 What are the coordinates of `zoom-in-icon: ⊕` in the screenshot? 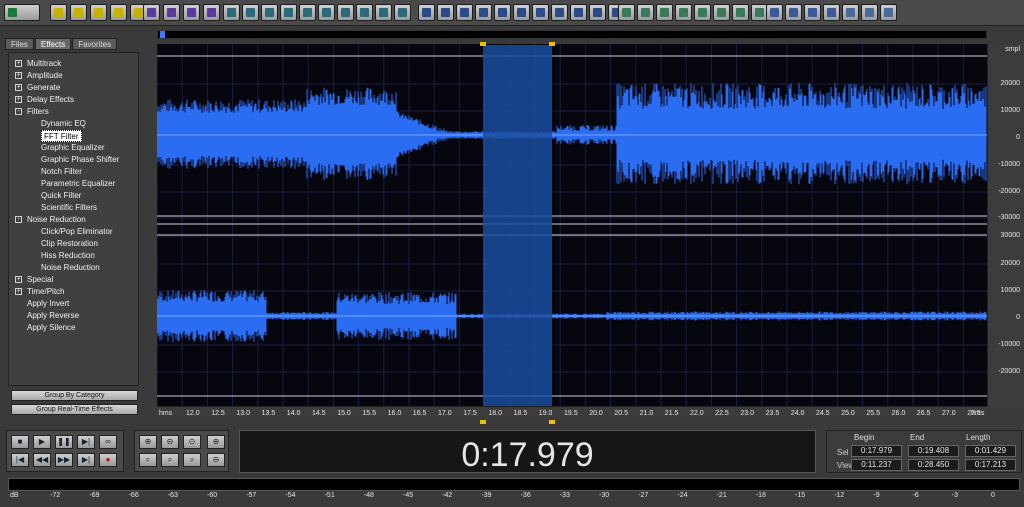 It's located at (148, 442).